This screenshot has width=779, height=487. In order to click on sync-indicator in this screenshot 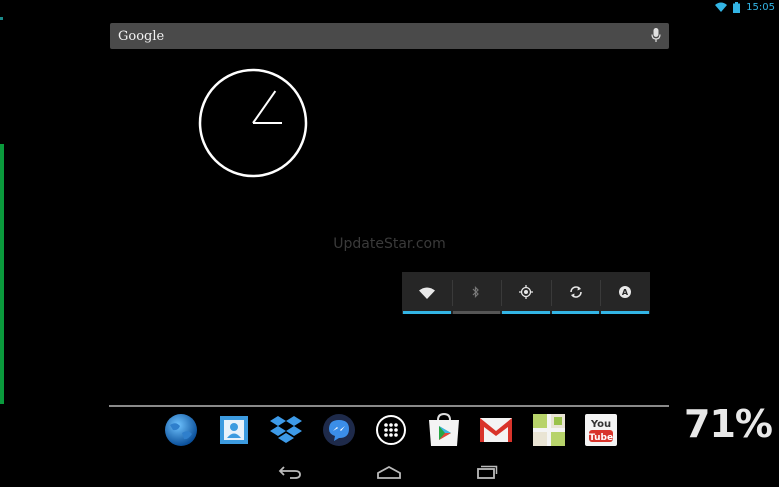, I will do `click(575, 312)`.